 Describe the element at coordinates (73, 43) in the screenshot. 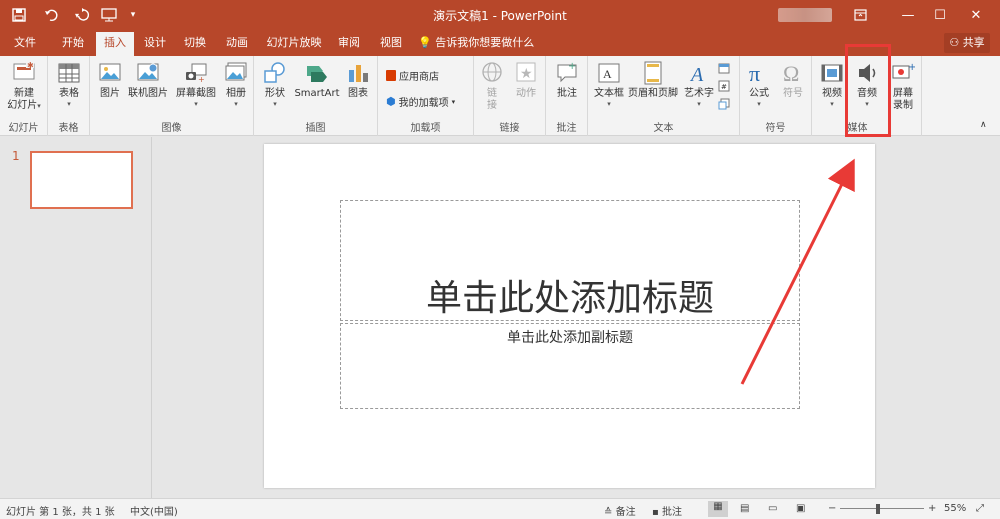

I see `tab-home: 开始` at that location.